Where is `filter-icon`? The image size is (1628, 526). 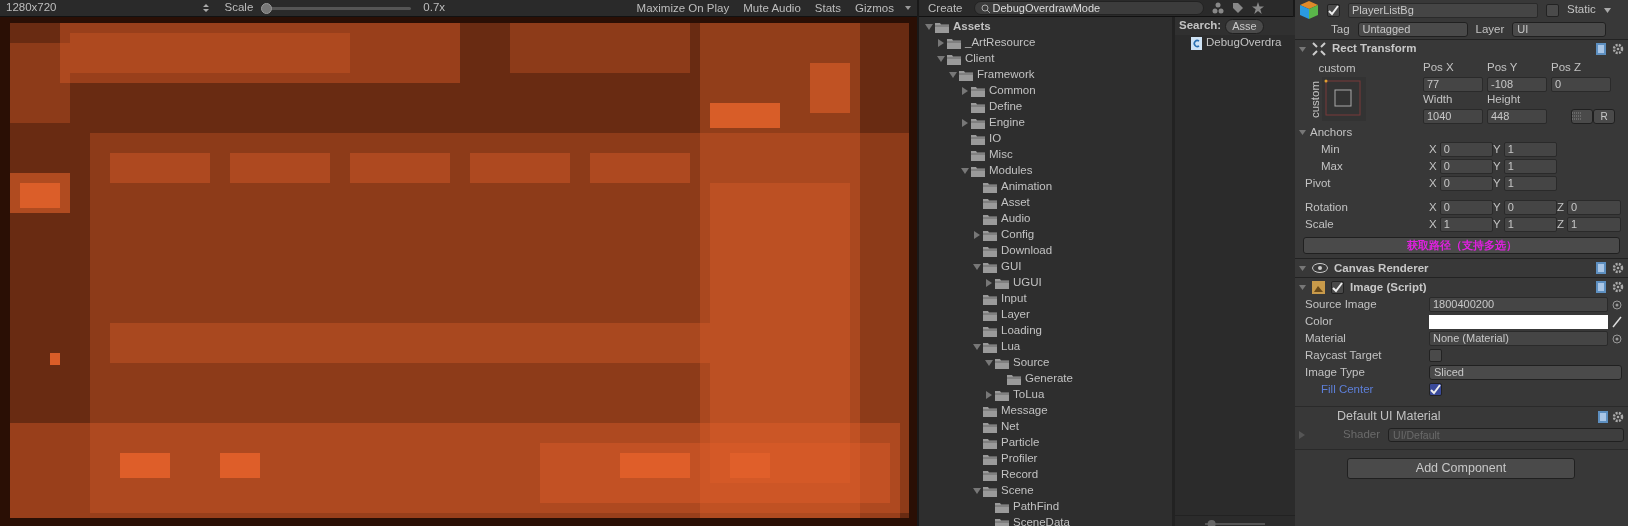 filter-icon is located at coordinates (1217, 8).